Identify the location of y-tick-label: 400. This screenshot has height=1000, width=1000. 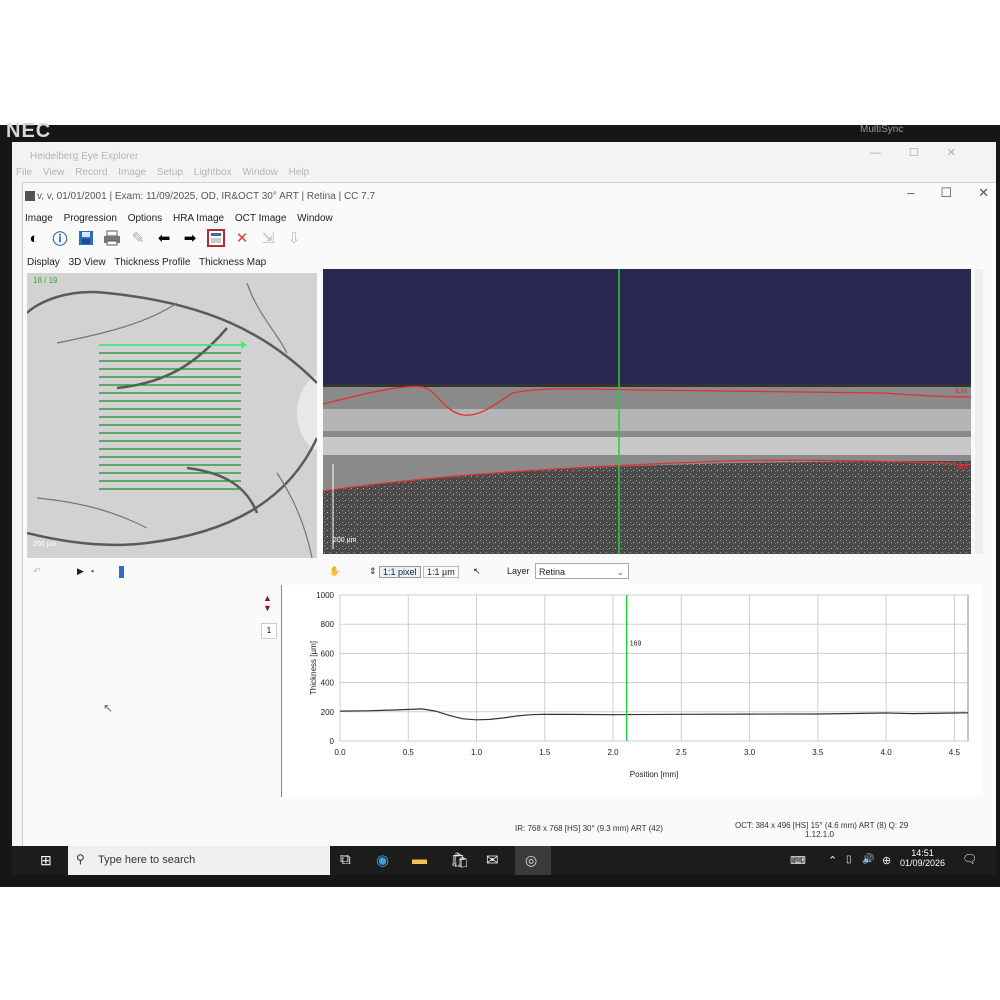
(328, 683).